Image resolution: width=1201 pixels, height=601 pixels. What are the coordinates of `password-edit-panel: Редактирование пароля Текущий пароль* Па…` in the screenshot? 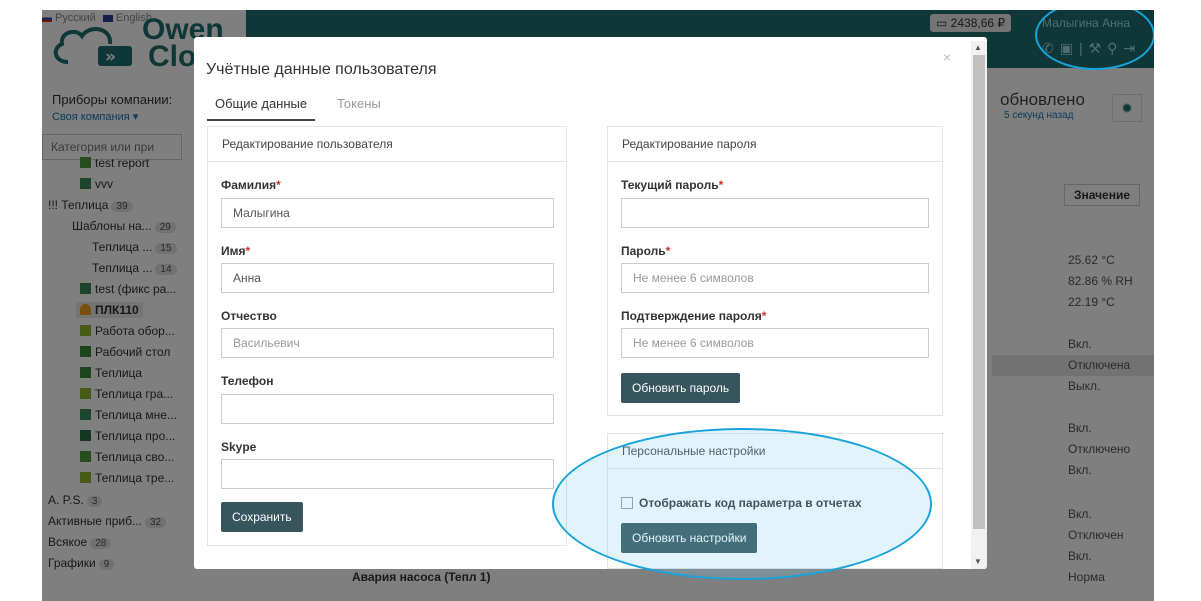 It's located at (775, 271).